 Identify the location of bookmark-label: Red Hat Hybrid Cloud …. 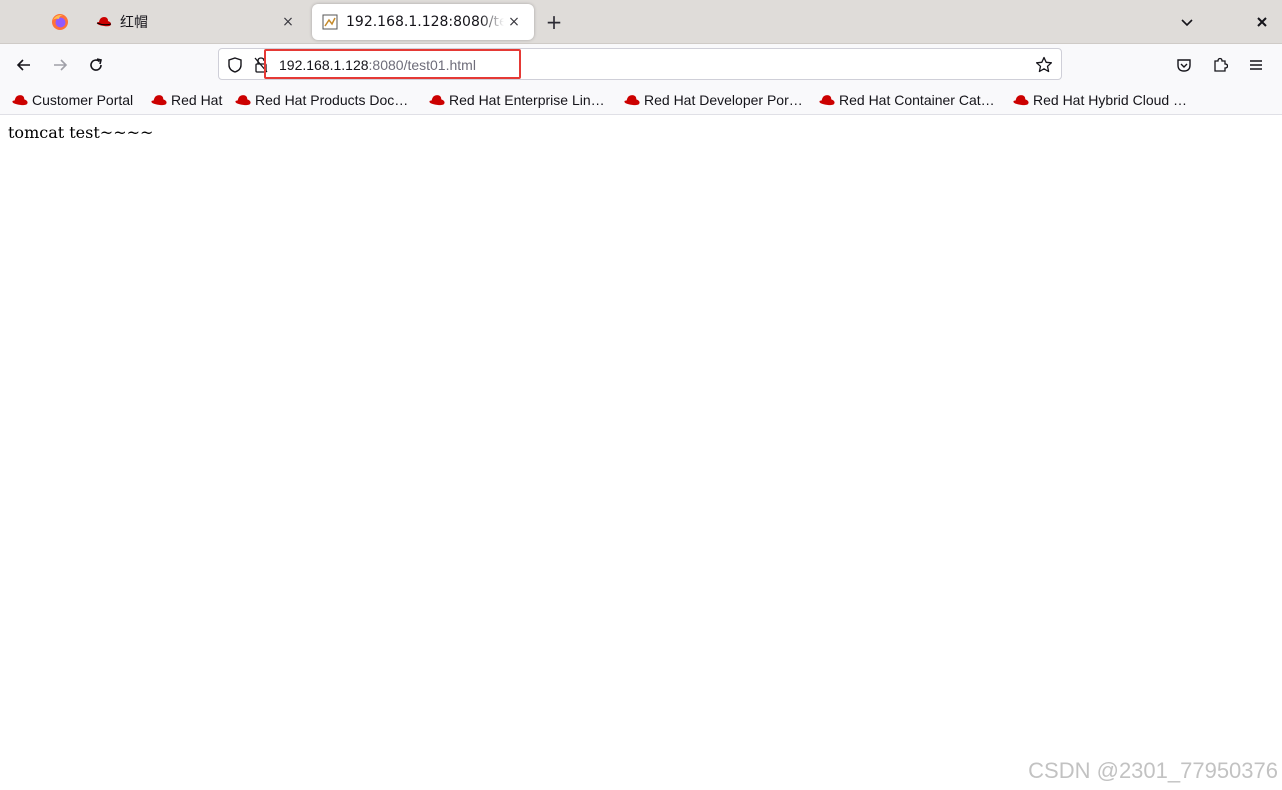
(1110, 100).